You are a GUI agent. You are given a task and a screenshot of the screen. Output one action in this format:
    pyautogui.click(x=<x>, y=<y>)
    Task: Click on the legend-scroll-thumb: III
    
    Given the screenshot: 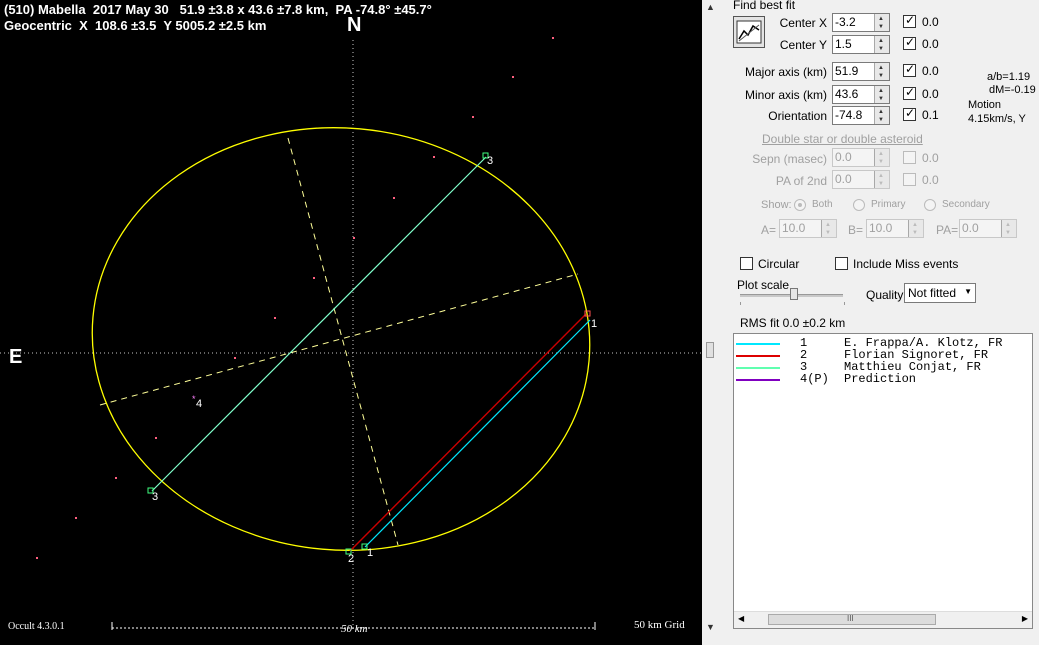 What is the action you would take?
    pyautogui.click(x=852, y=619)
    